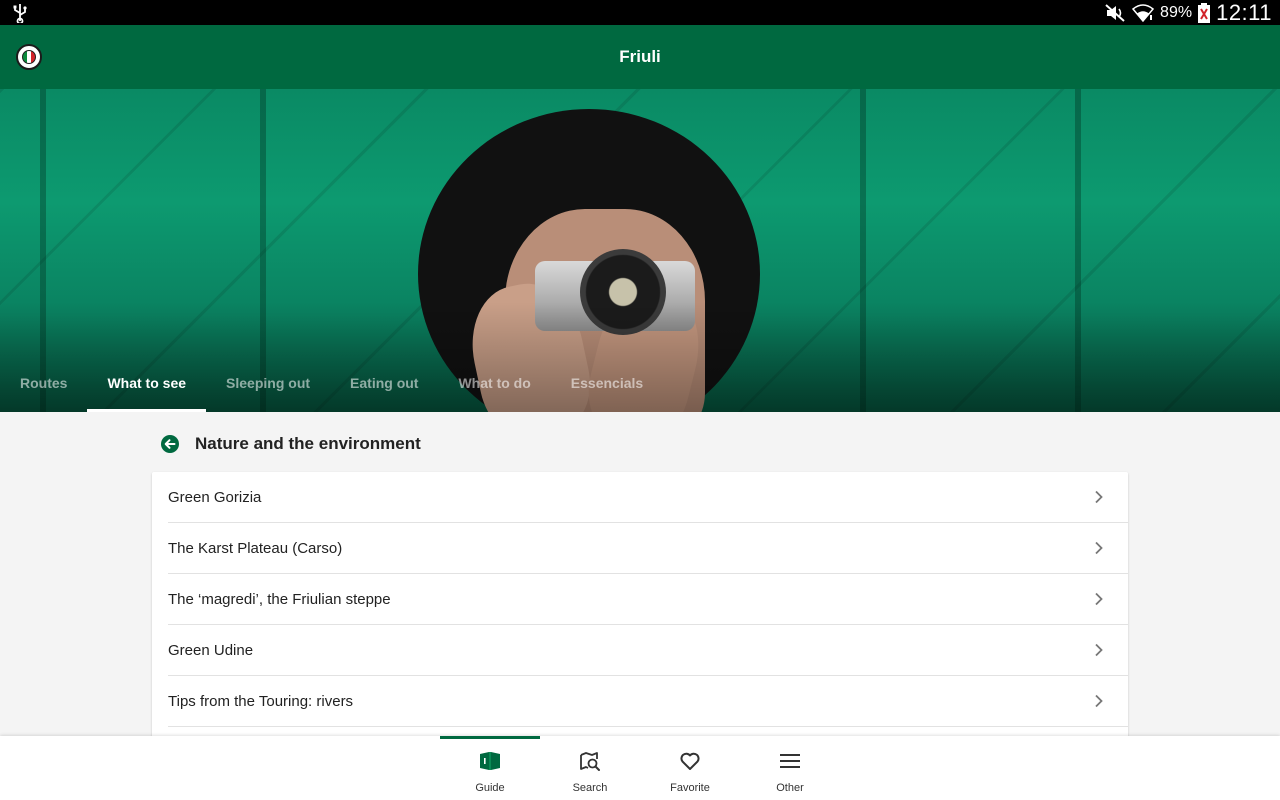 Image resolution: width=1280 pixels, height=800 pixels. What do you see at coordinates (690, 761) in the screenshot?
I see `heart-icon` at bounding box center [690, 761].